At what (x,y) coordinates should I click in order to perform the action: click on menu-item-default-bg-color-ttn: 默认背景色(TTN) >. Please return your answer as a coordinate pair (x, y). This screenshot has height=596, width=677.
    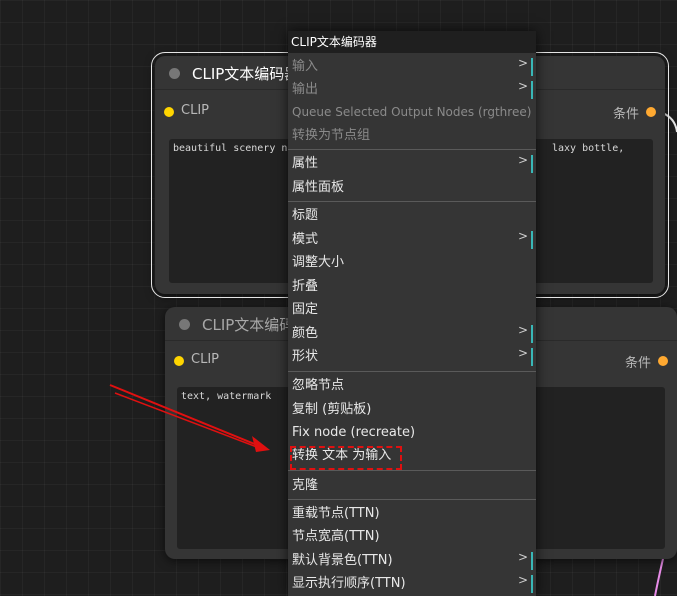
    Looking at the image, I should click on (412, 560).